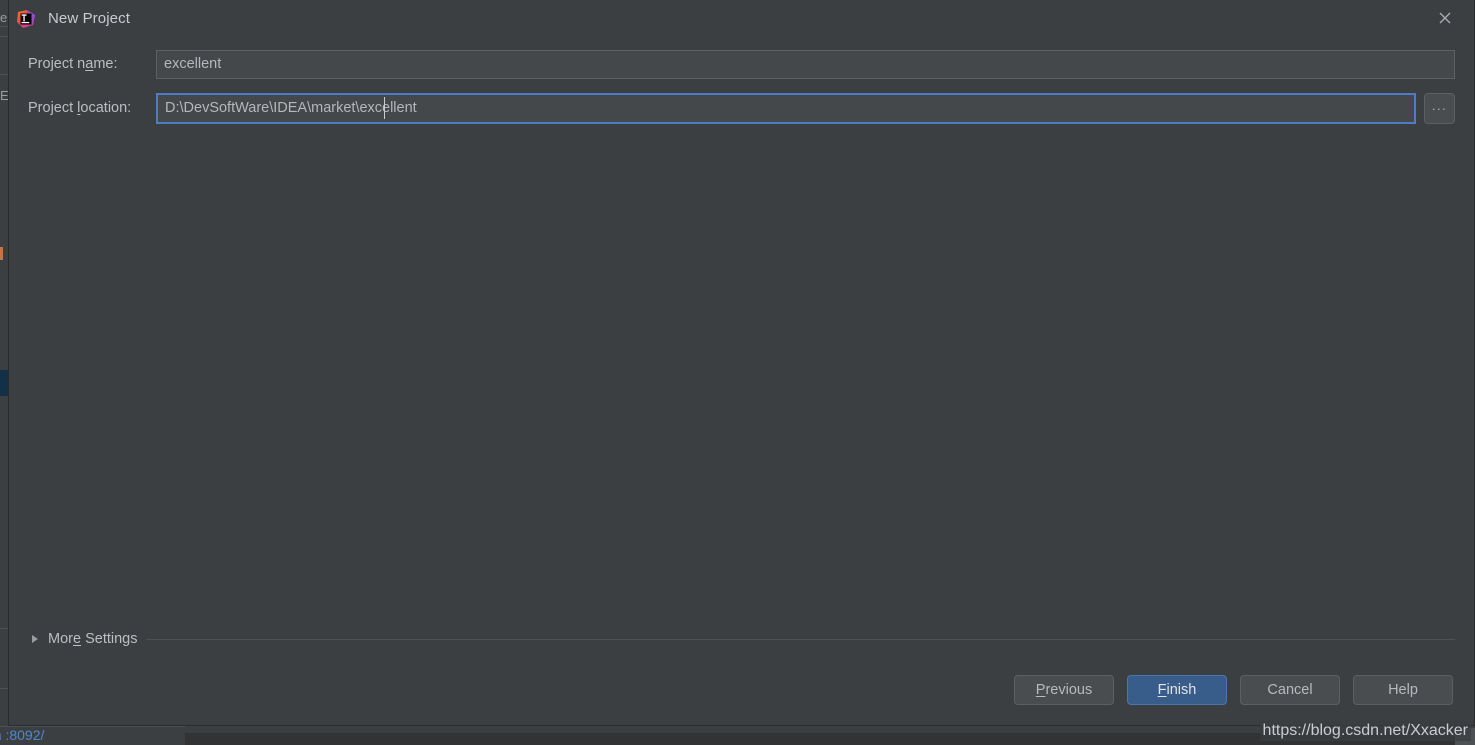  What do you see at coordinates (92, 64) in the screenshot?
I see `project-name-label: Project name:` at bounding box center [92, 64].